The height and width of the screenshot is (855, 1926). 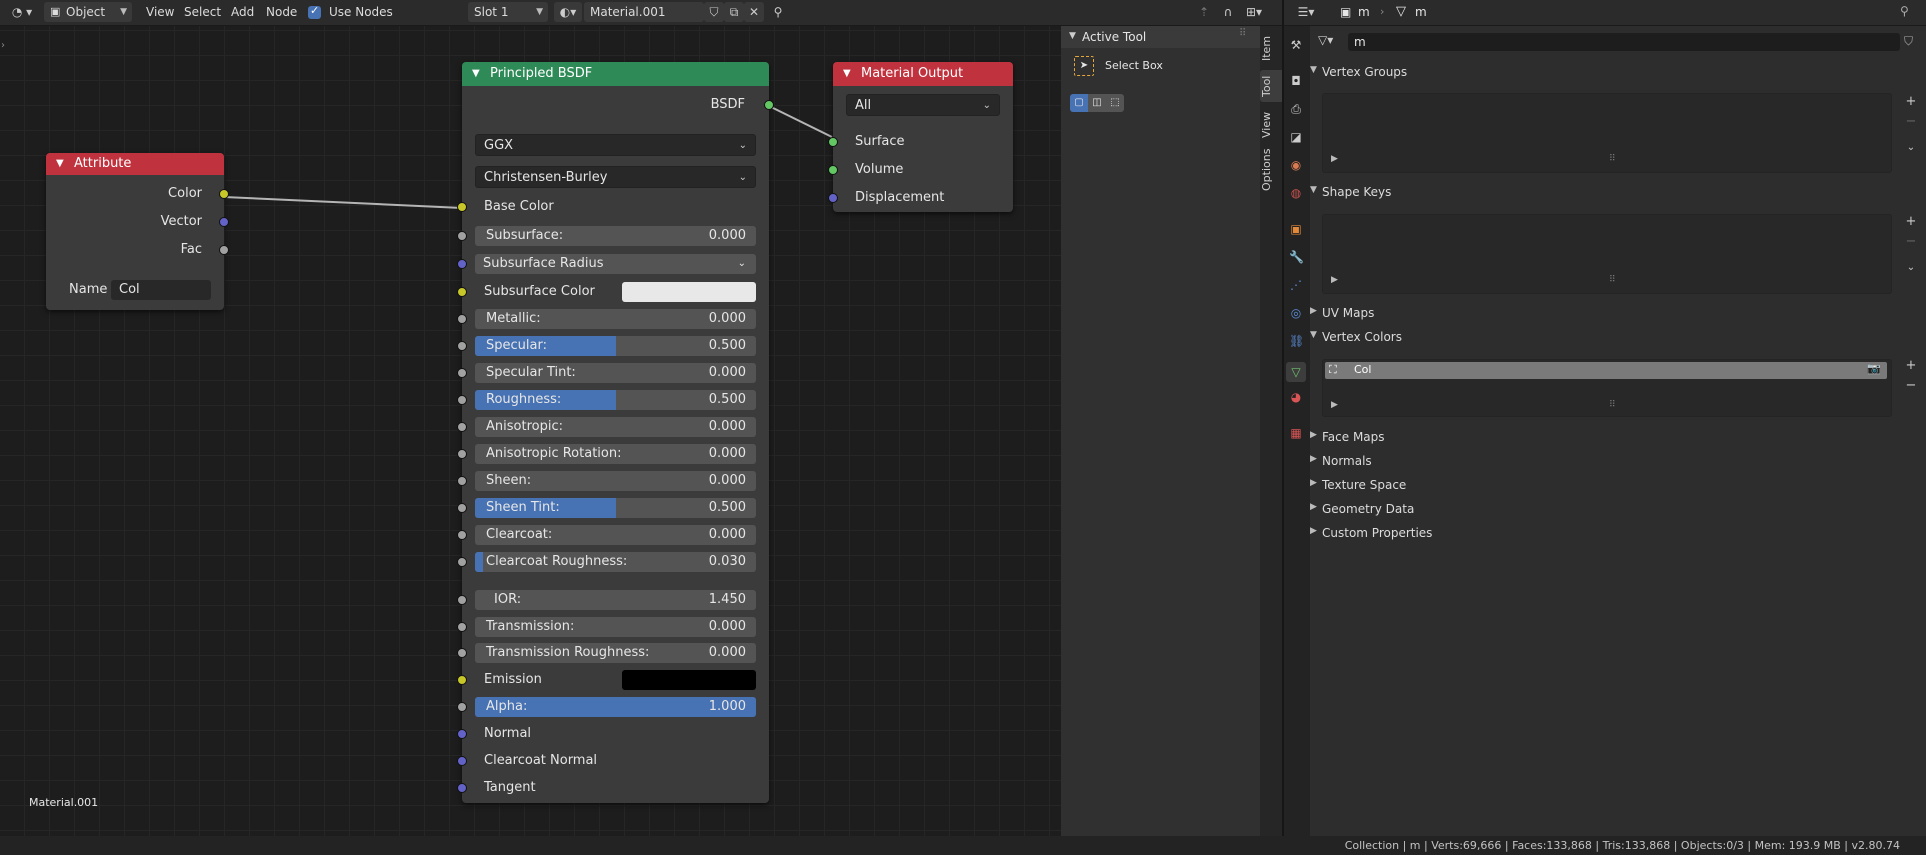 What do you see at coordinates (462, 400) in the screenshot?
I see `roughness-socket` at bounding box center [462, 400].